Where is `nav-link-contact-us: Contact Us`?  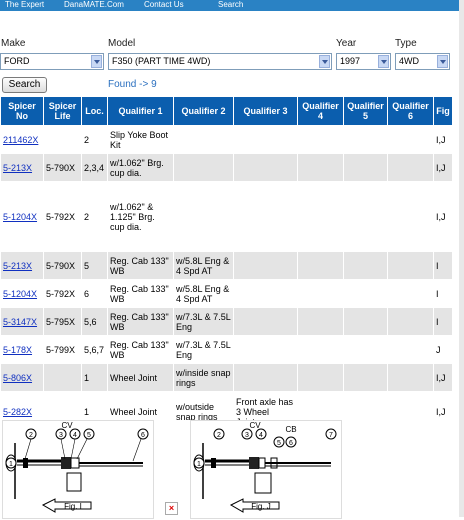 nav-link-contact-us: Contact Us is located at coordinates (164, 5).